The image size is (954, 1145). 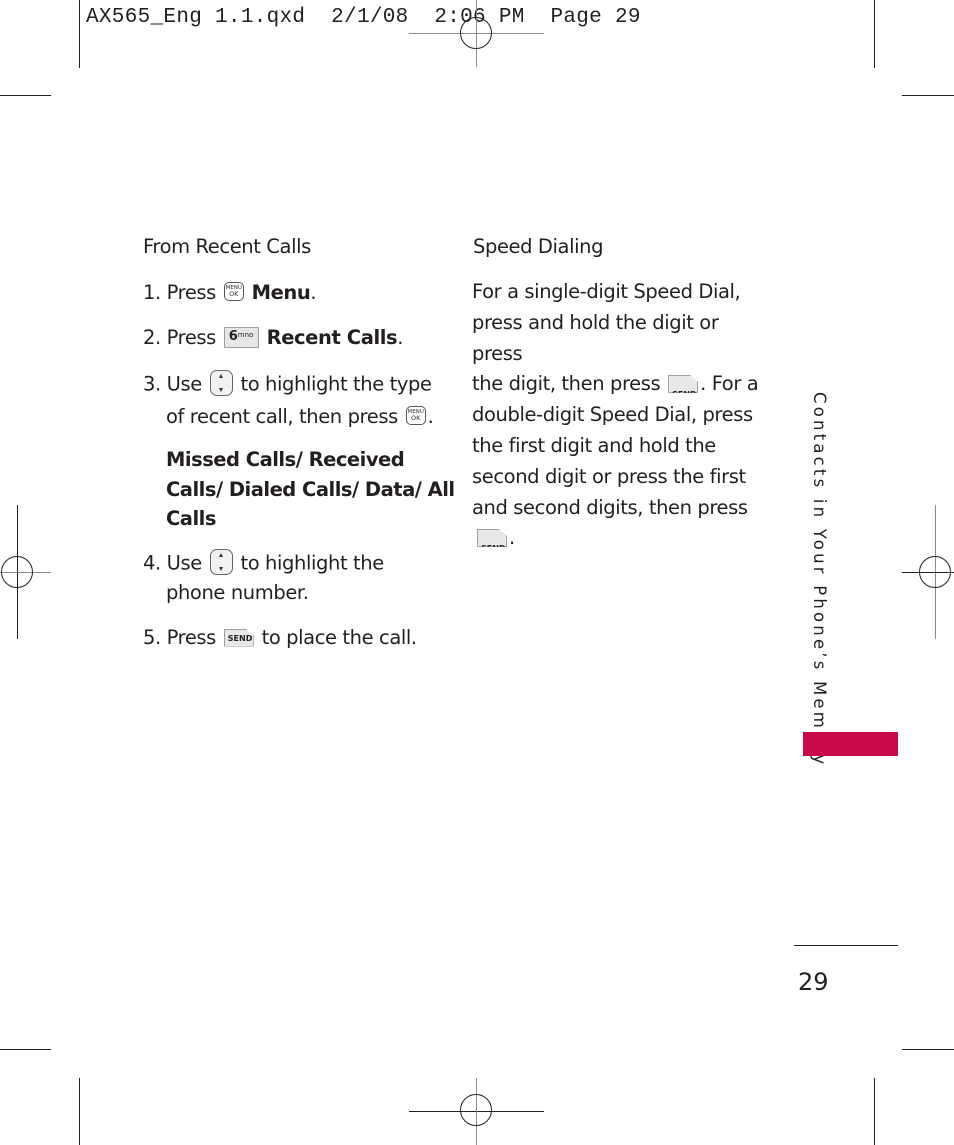 What do you see at coordinates (846, 945) in the screenshot?
I see `page-number-rule` at bounding box center [846, 945].